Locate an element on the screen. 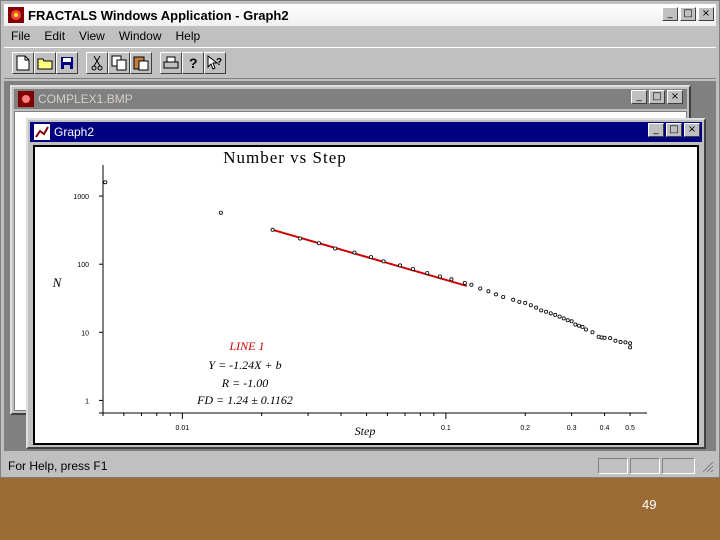 Image resolution: width=720 pixels, height=540 pixels. graph-maximize-button: □ is located at coordinates (674, 130).